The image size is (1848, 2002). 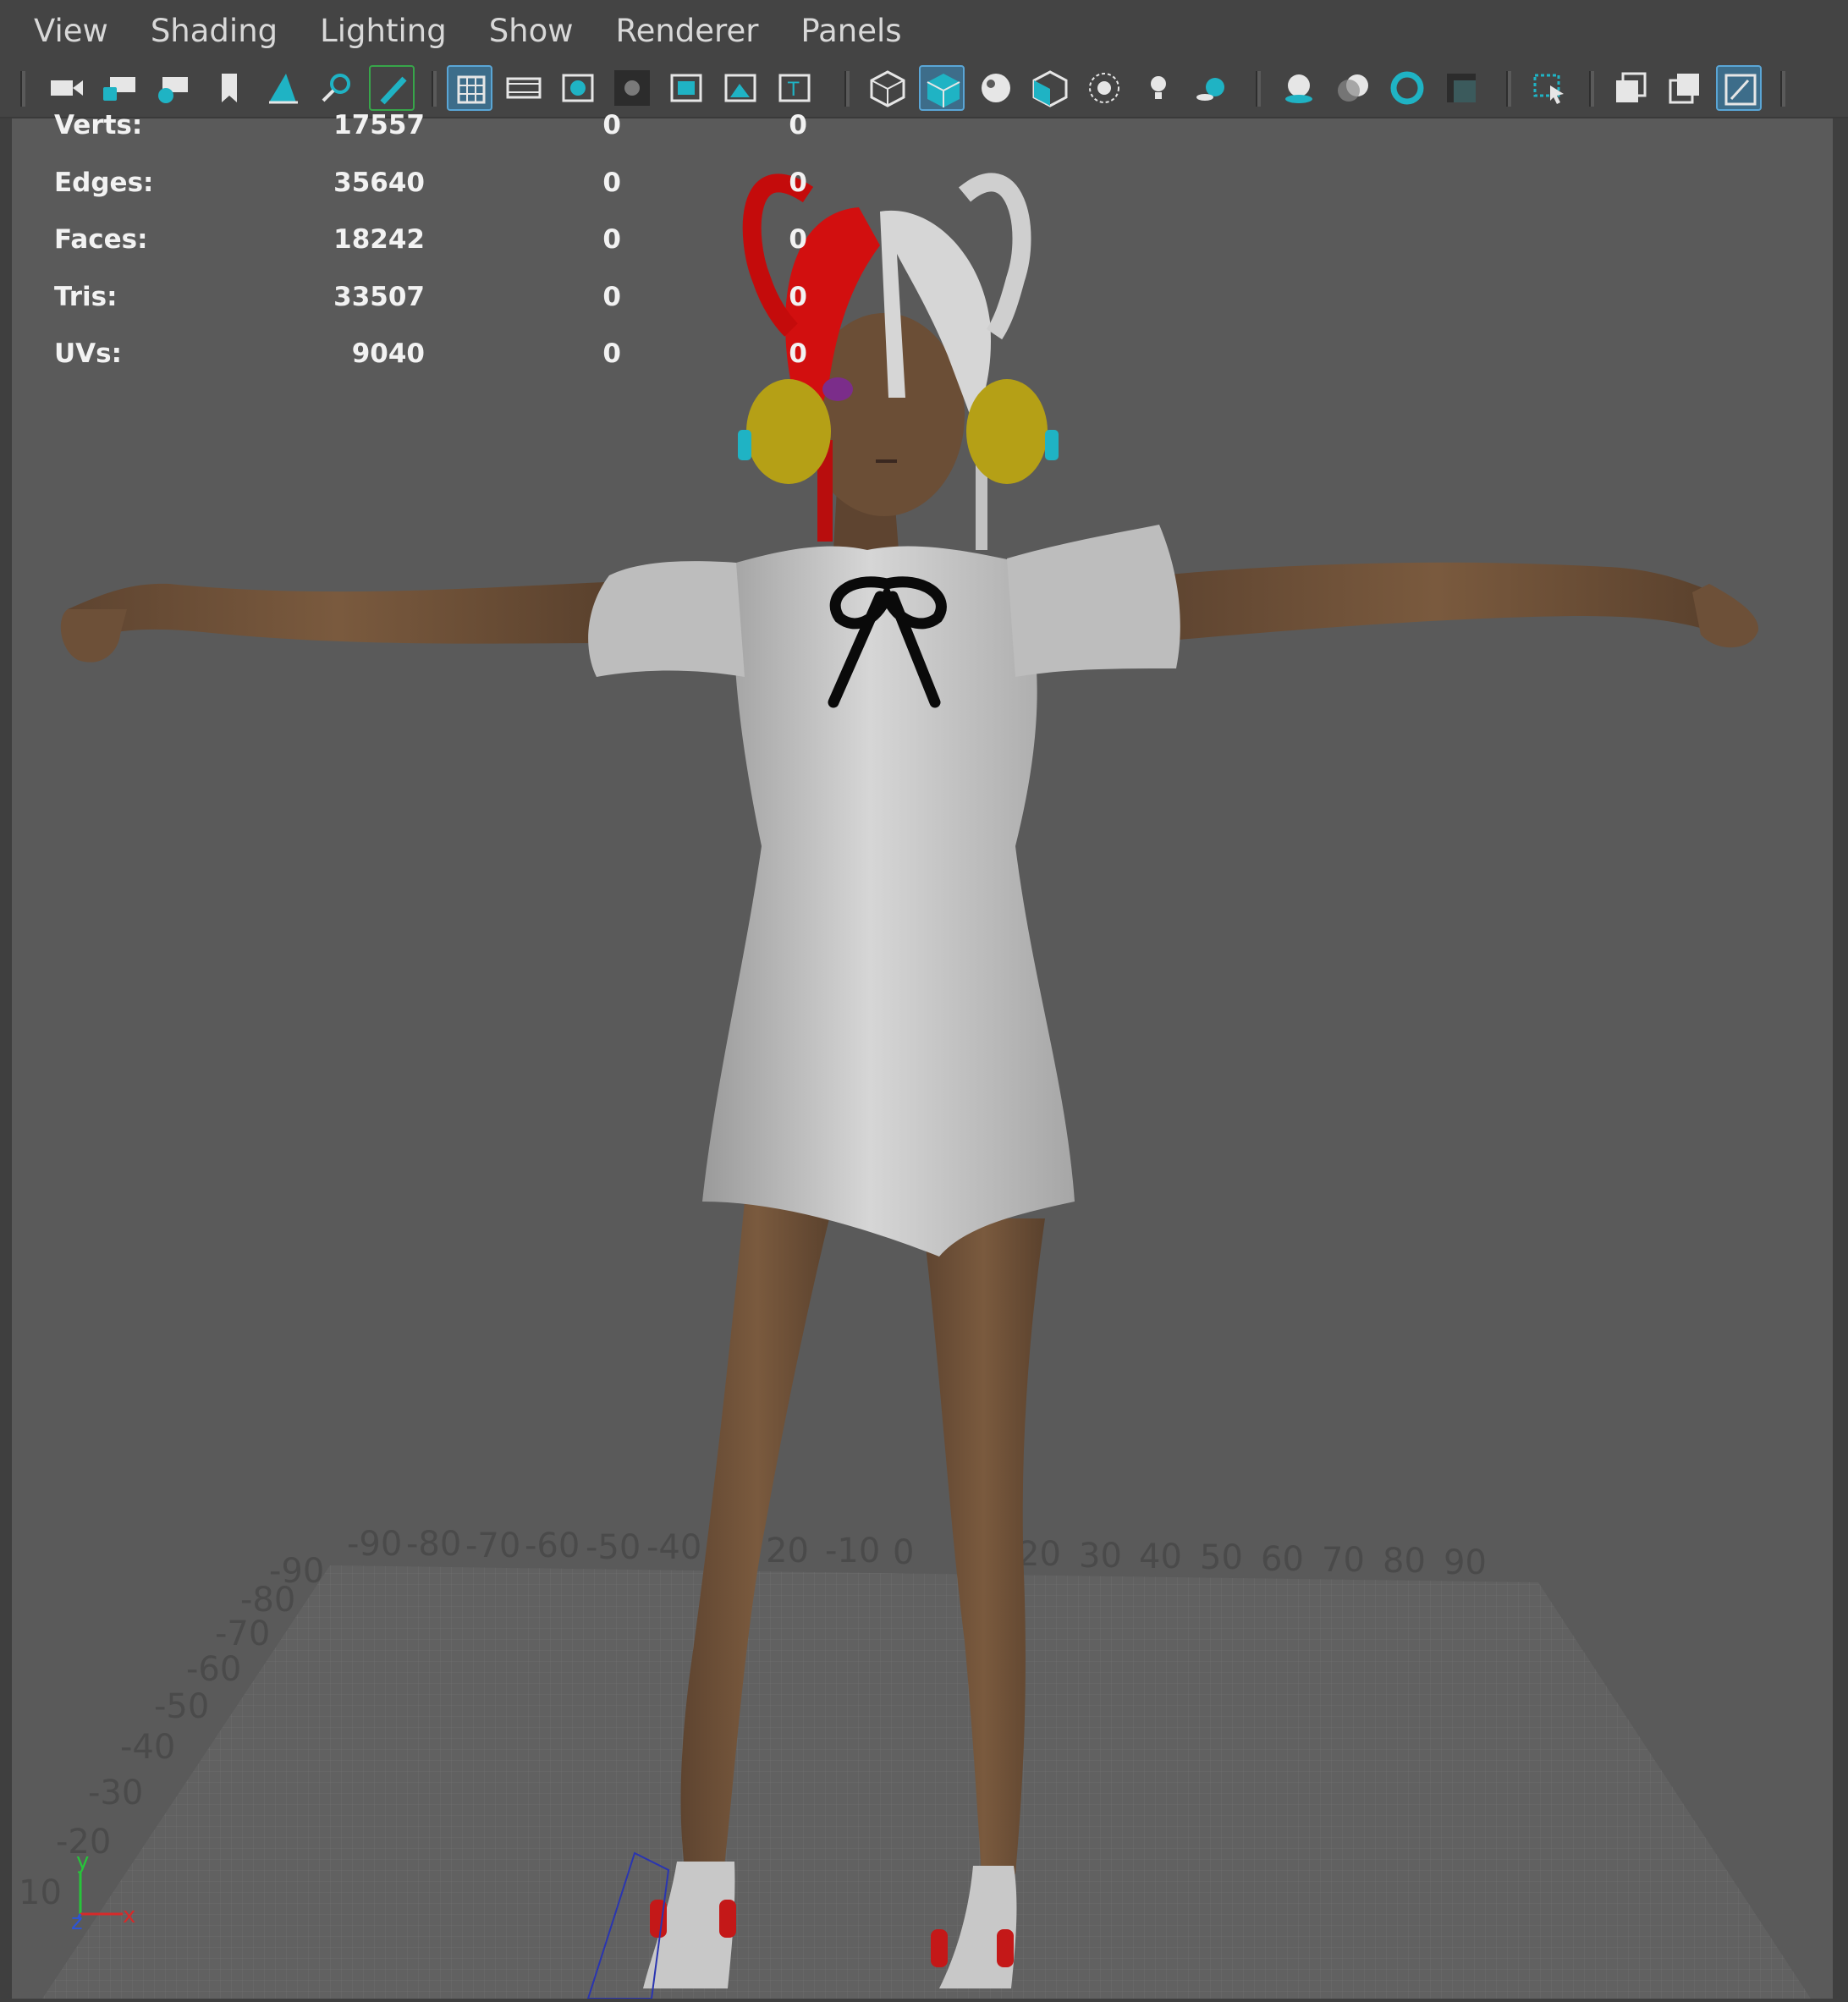 I want to click on menu-view: View, so click(x=64, y=31).